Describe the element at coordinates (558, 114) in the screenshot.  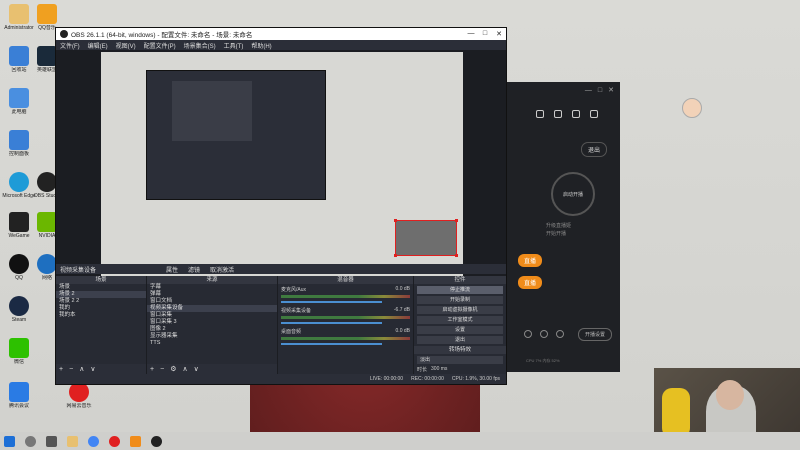
I see `message-icon` at that location.